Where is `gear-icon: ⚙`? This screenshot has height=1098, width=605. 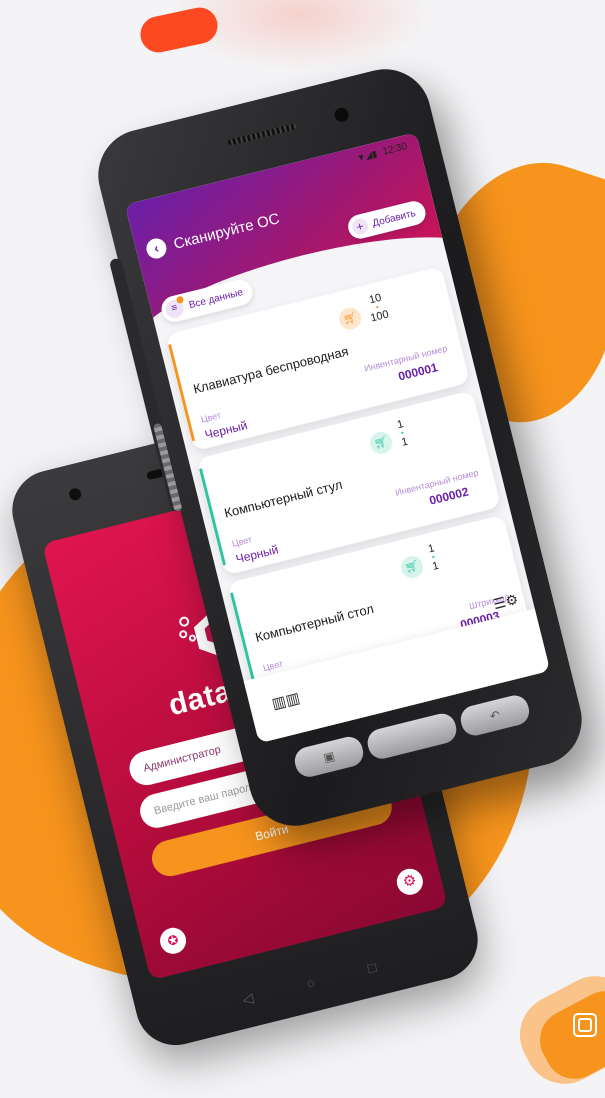 gear-icon: ⚙ is located at coordinates (410, 882).